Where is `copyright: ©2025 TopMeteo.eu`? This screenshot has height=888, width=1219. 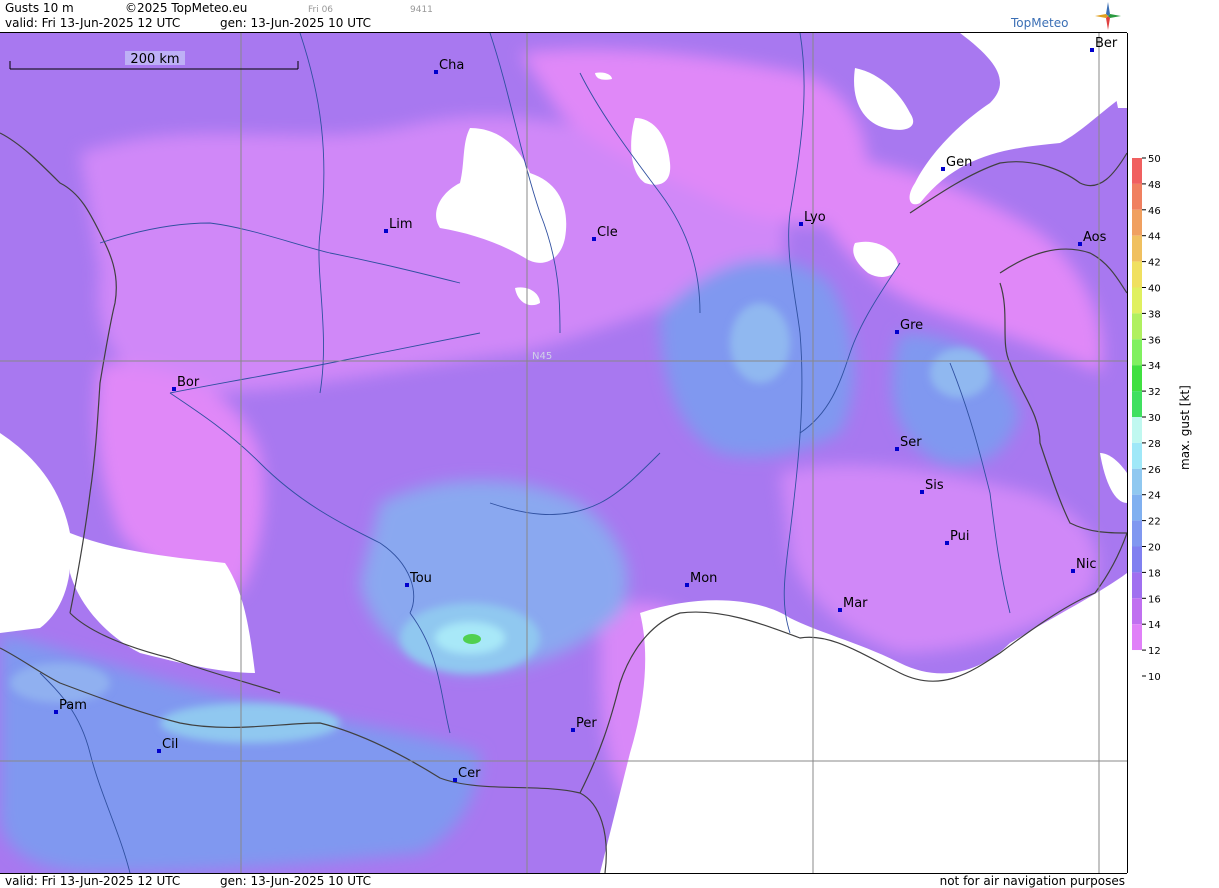 copyright: ©2025 TopMeteo.eu is located at coordinates (186, 8).